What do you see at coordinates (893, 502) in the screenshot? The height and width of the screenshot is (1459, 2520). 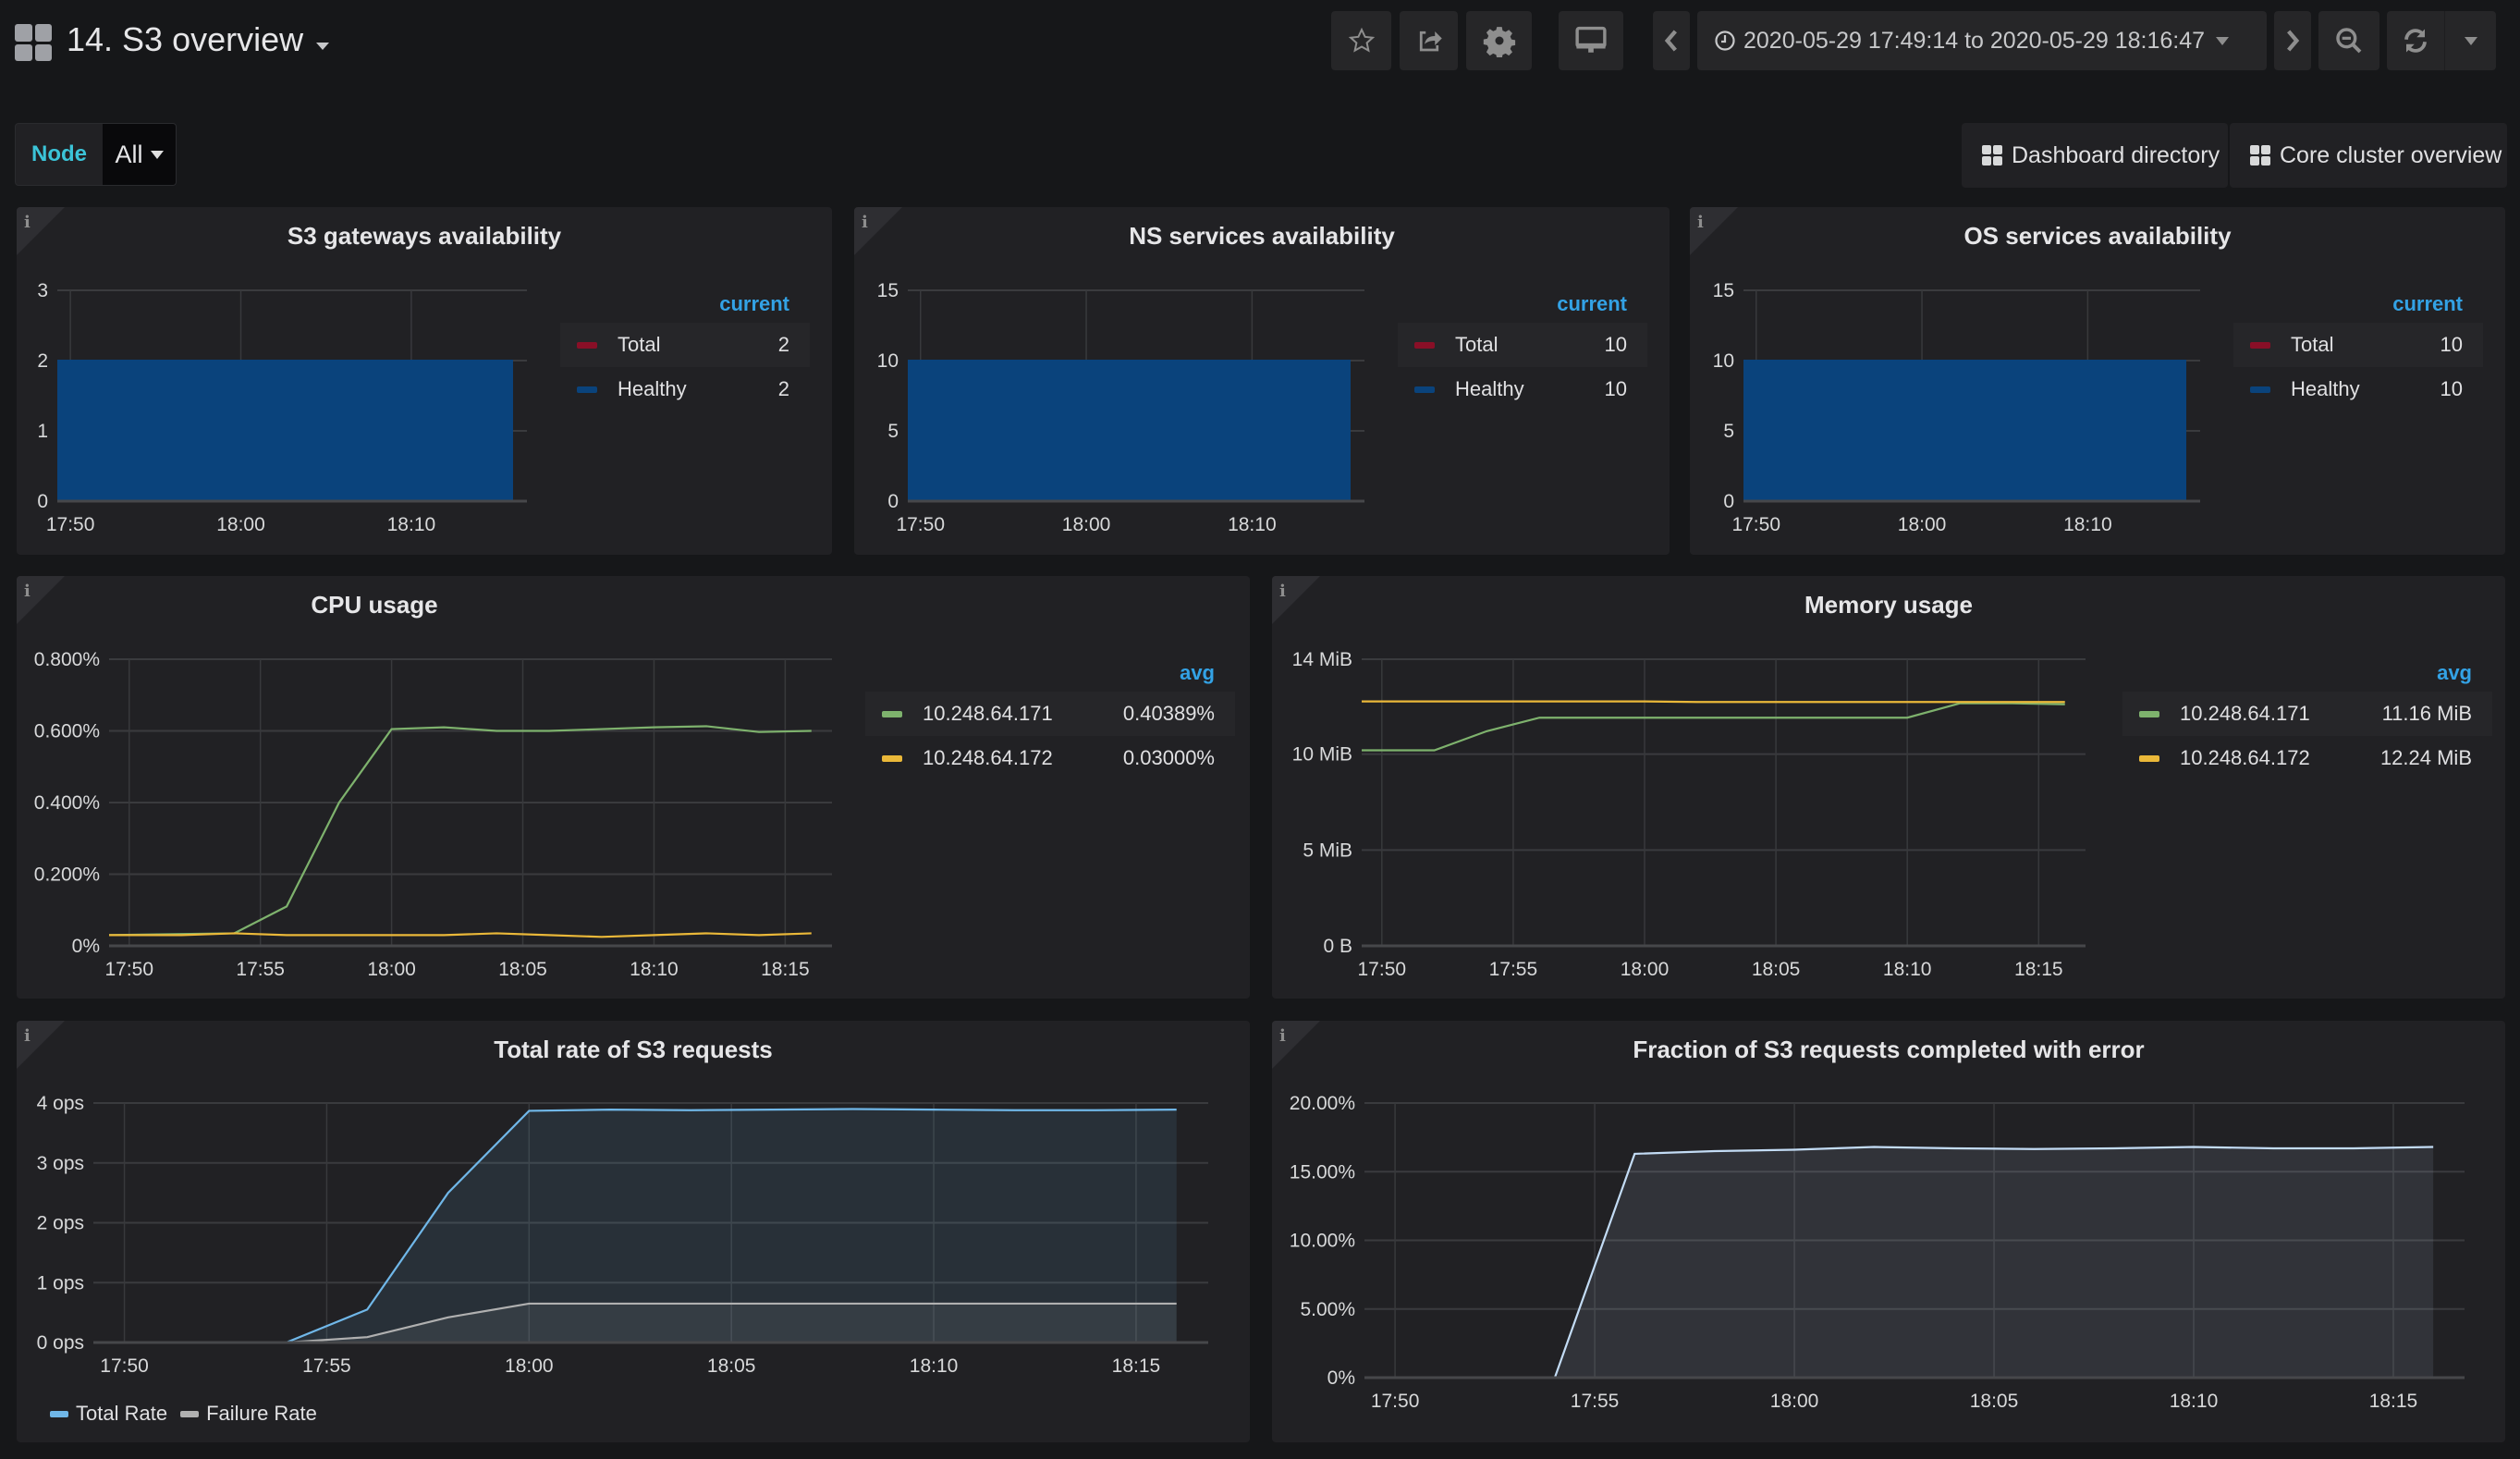 I see `y-tick-label: 0` at bounding box center [893, 502].